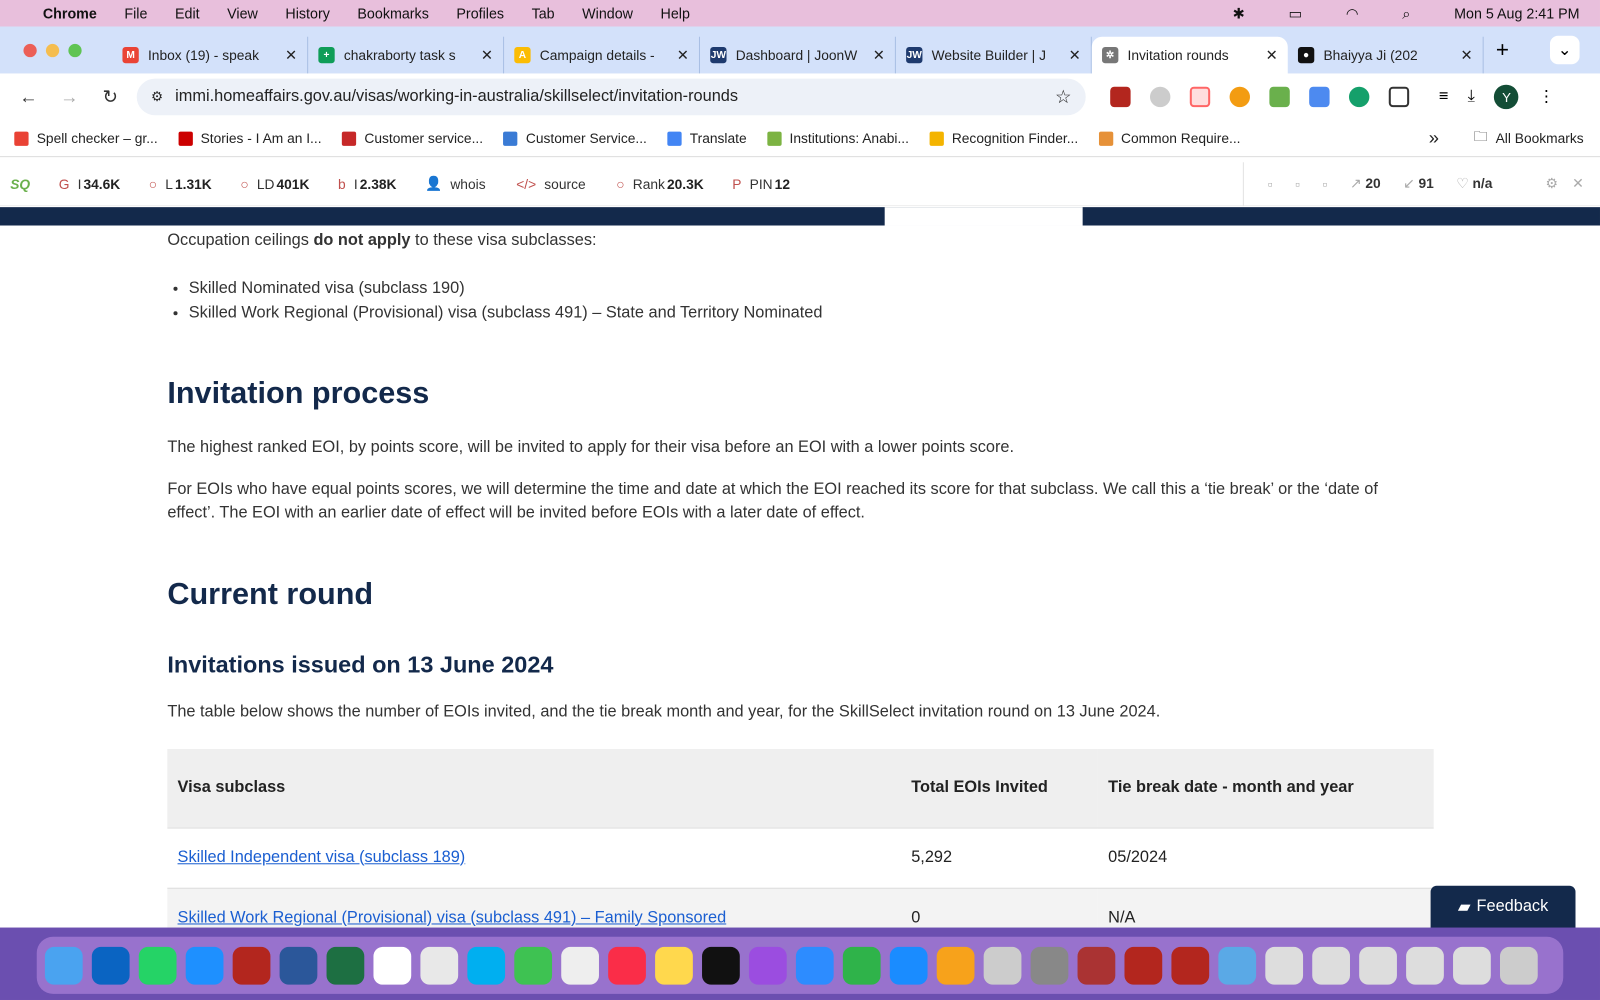  Describe the element at coordinates (1425, 965) in the screenshot. I see `thumb-4-dock-icon` at that location.